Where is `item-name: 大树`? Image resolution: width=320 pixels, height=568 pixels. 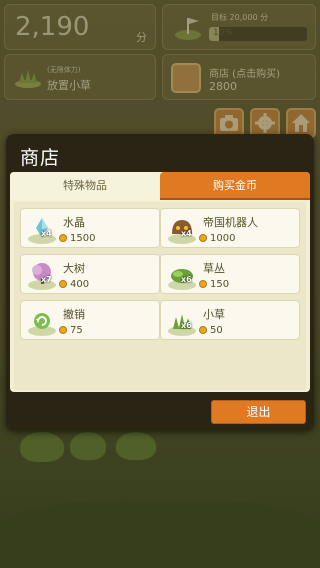
item-name: 大树 is located at coordinates (74, 268).